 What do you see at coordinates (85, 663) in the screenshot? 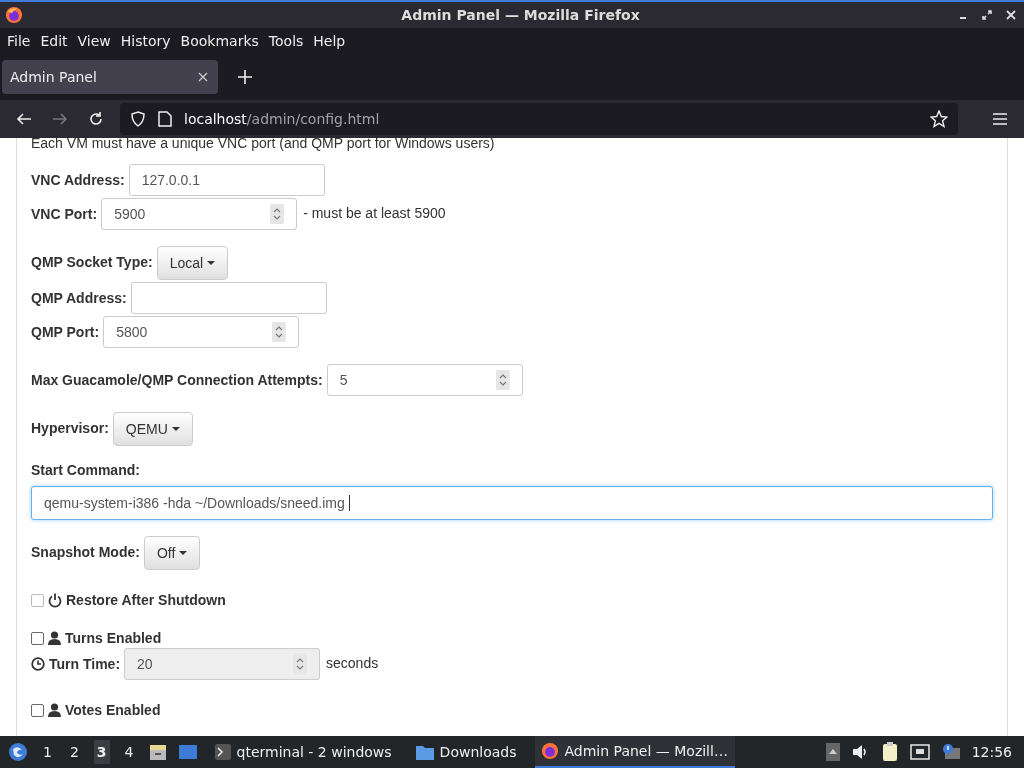
I see `field-label: Turn Time:` at bounding box center [85, 663].